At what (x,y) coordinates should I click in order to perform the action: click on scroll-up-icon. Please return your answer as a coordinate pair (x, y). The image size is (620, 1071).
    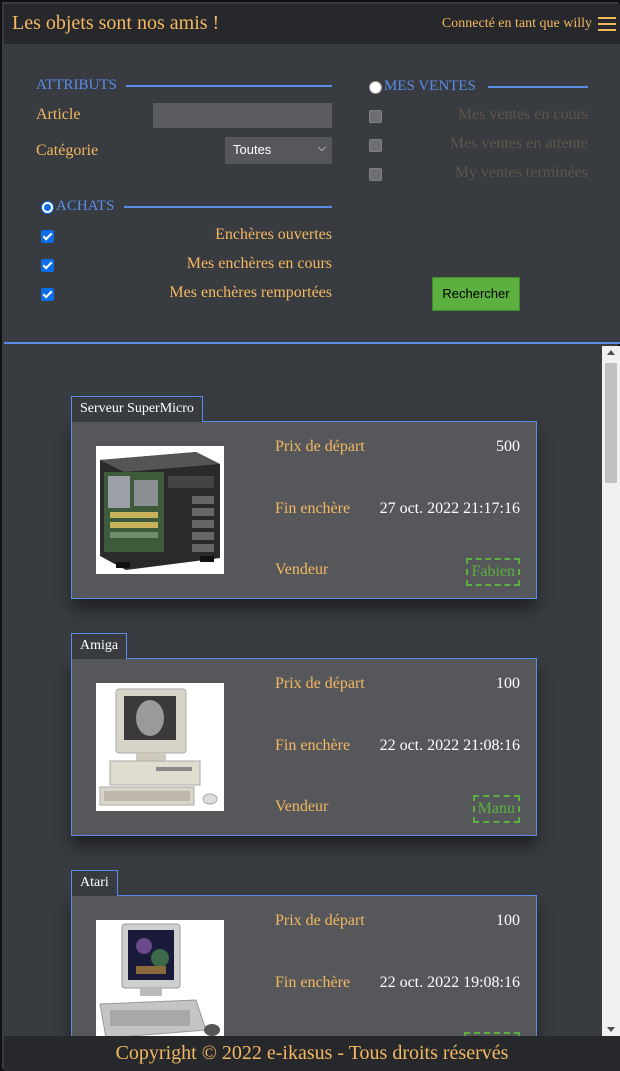
    Looking at the image, I should click on (611, 352).